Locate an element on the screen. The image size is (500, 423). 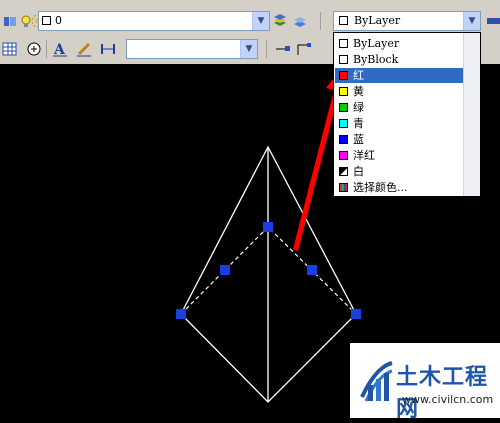
grip-left is located at coordinates (181, 314).